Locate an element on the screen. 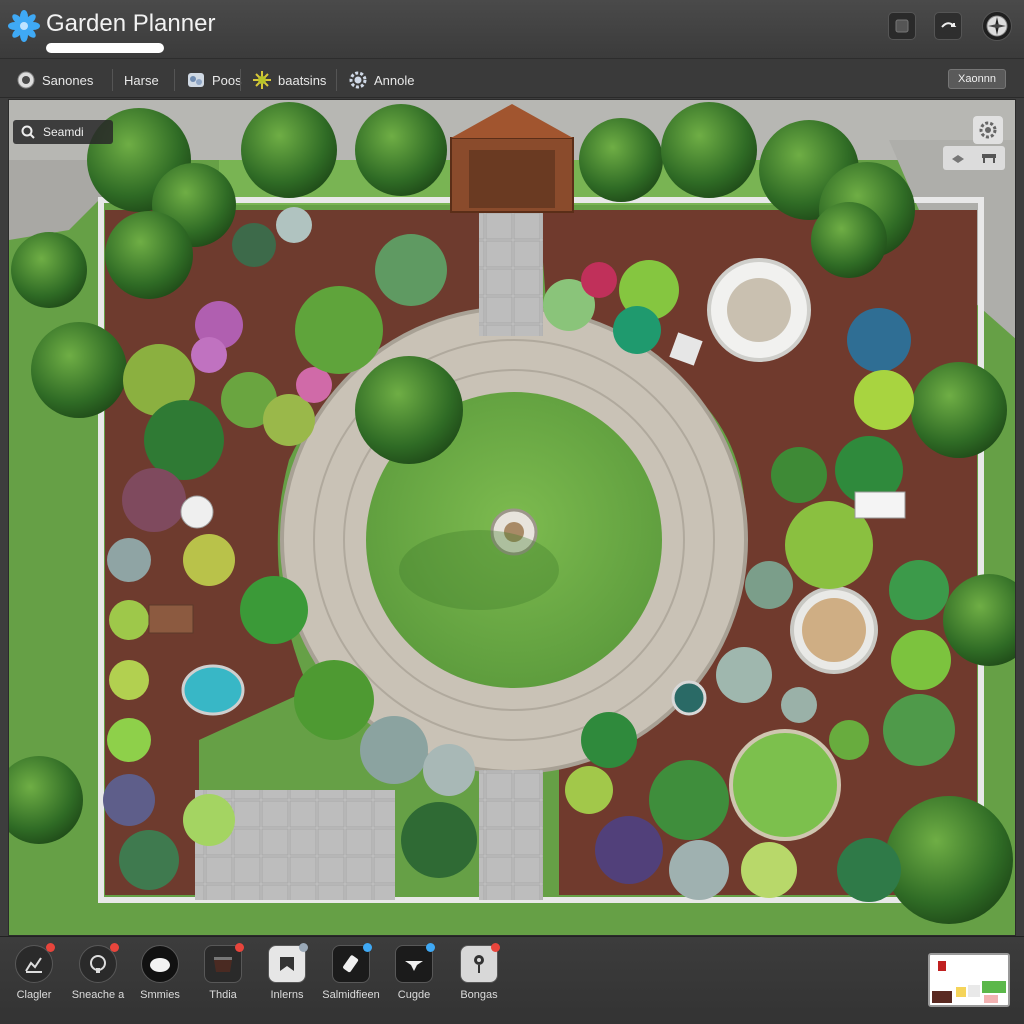  minimap is located at coordinates (969, 980).